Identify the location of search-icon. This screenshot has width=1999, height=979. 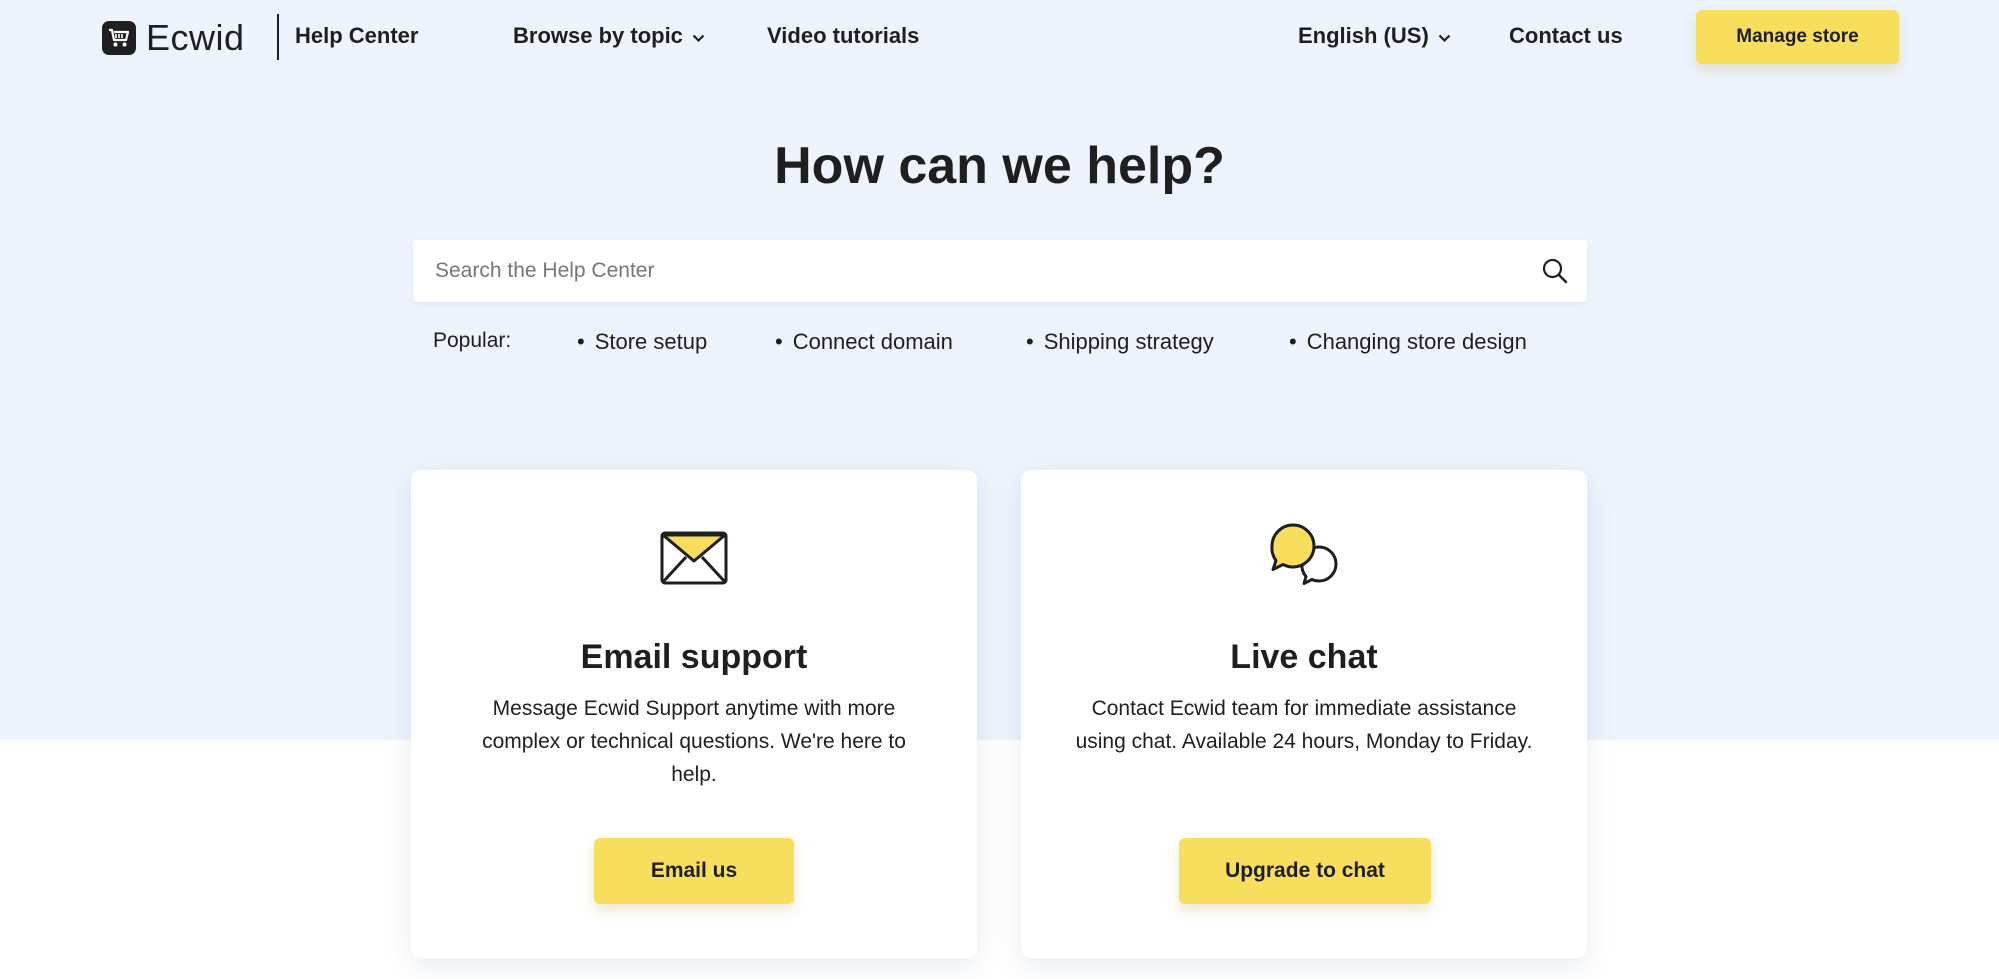
(1555, 271).